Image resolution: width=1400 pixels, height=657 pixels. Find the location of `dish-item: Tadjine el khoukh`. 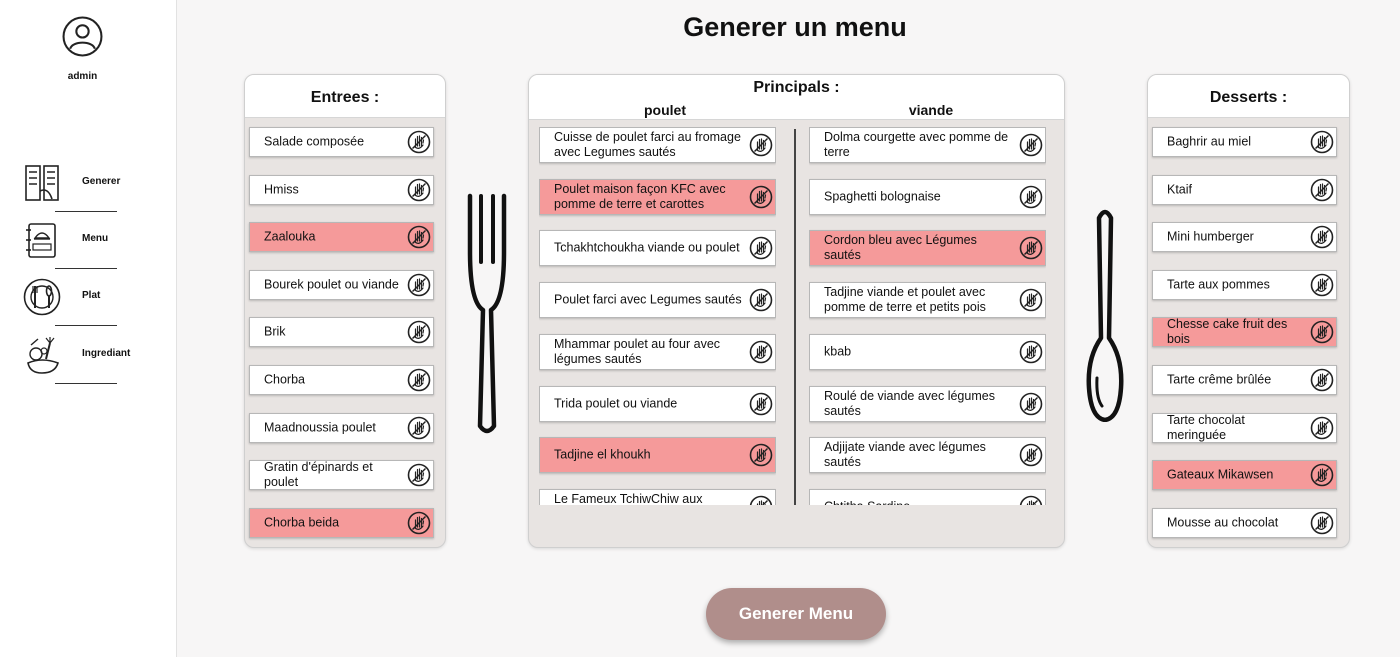

dish-item: Tadjine el khoukh is located at coordinates (657, 455).